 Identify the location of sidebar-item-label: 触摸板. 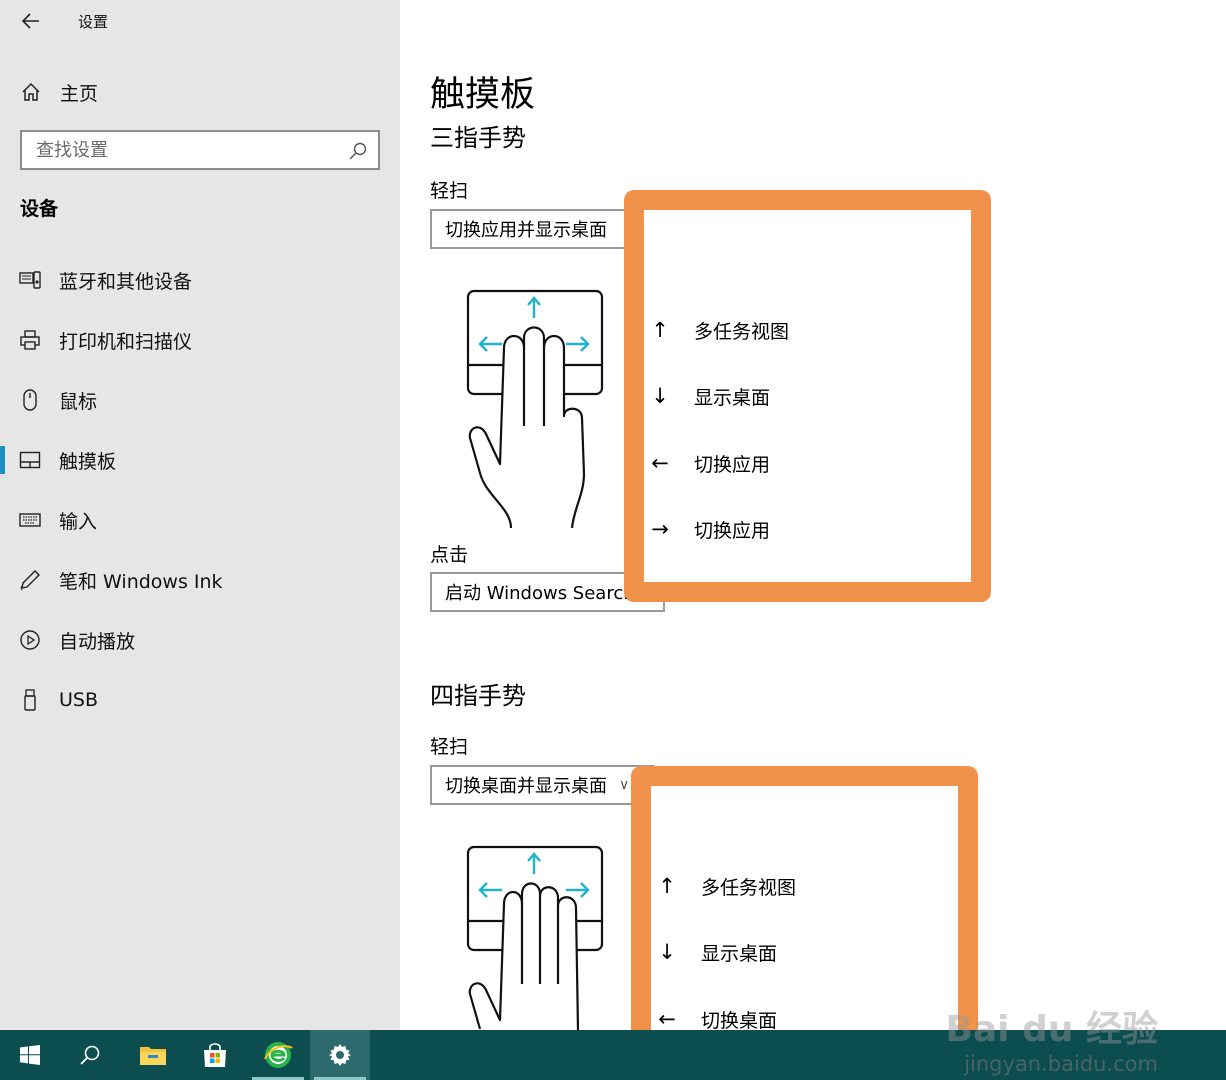
(88, 461).